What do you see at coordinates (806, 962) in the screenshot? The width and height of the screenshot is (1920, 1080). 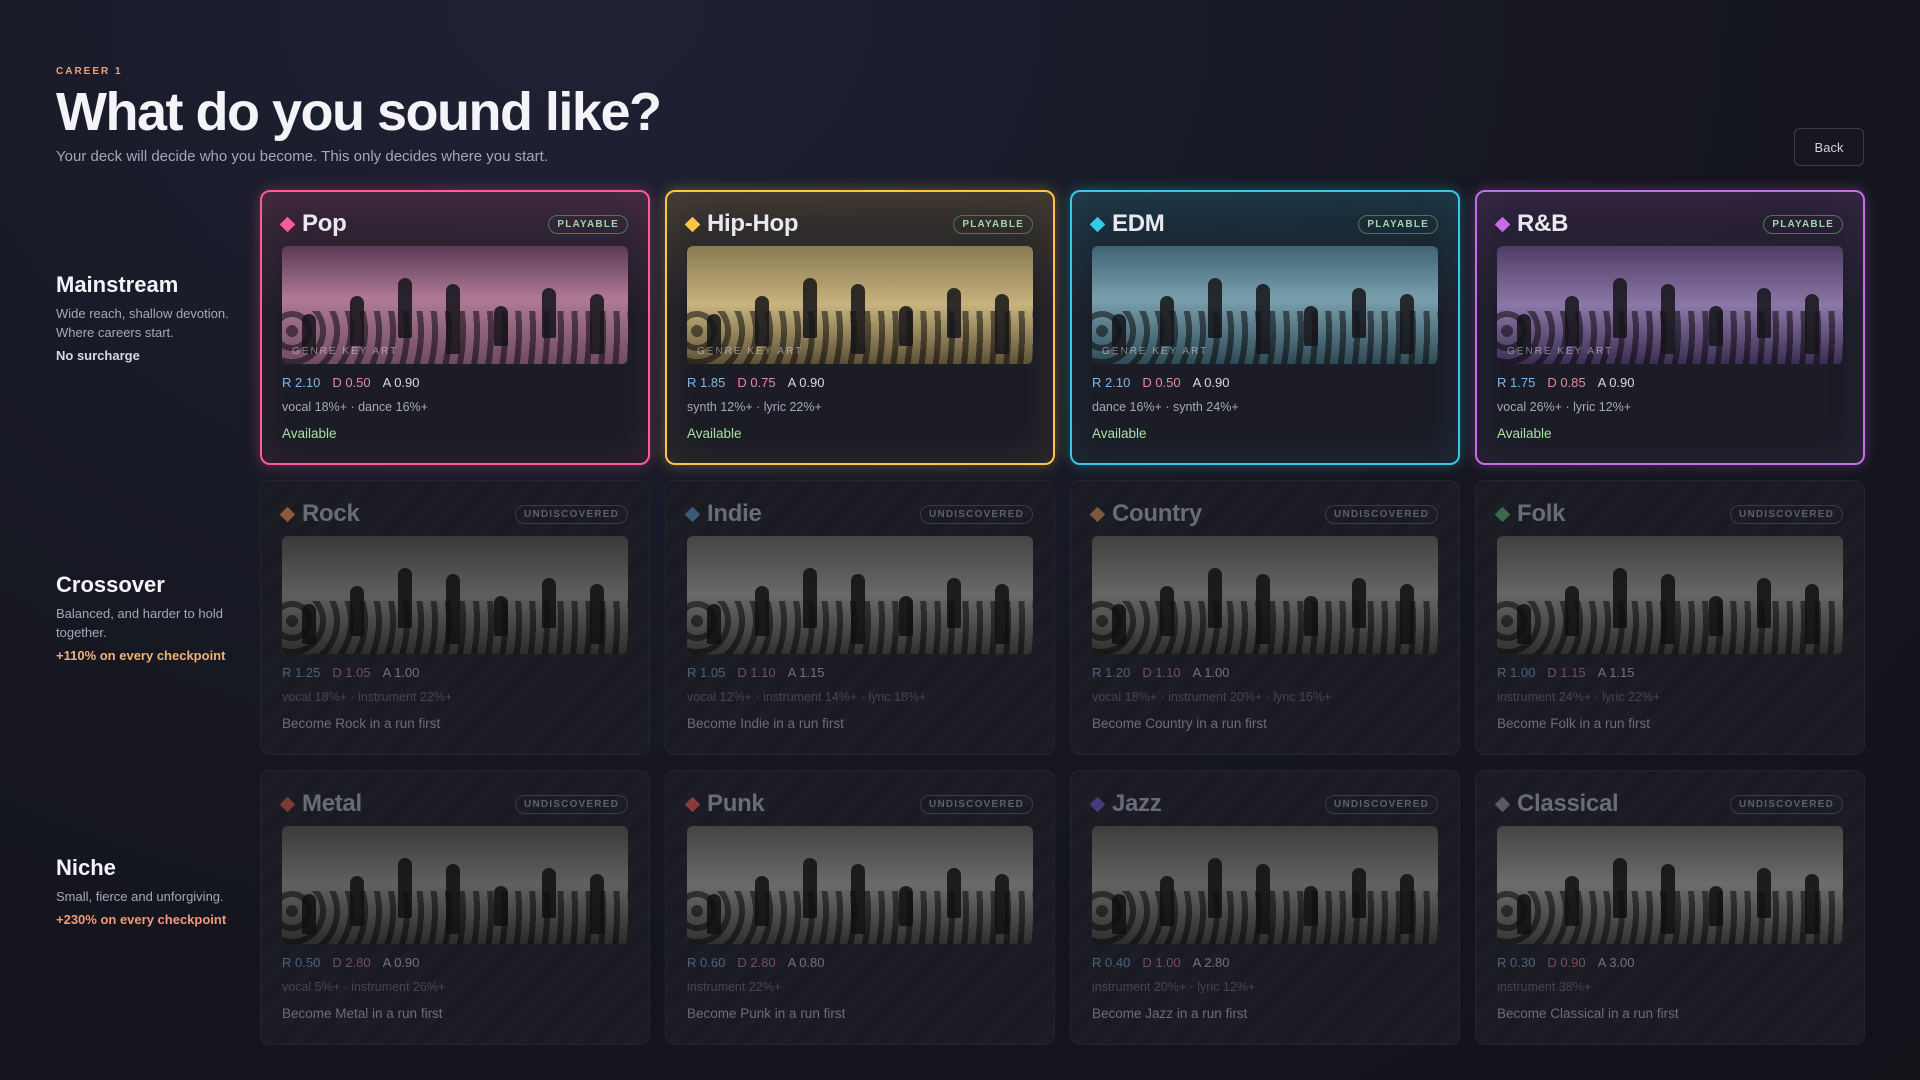 I see `stat-a: A 0.80` at bounding box center [806, 962].